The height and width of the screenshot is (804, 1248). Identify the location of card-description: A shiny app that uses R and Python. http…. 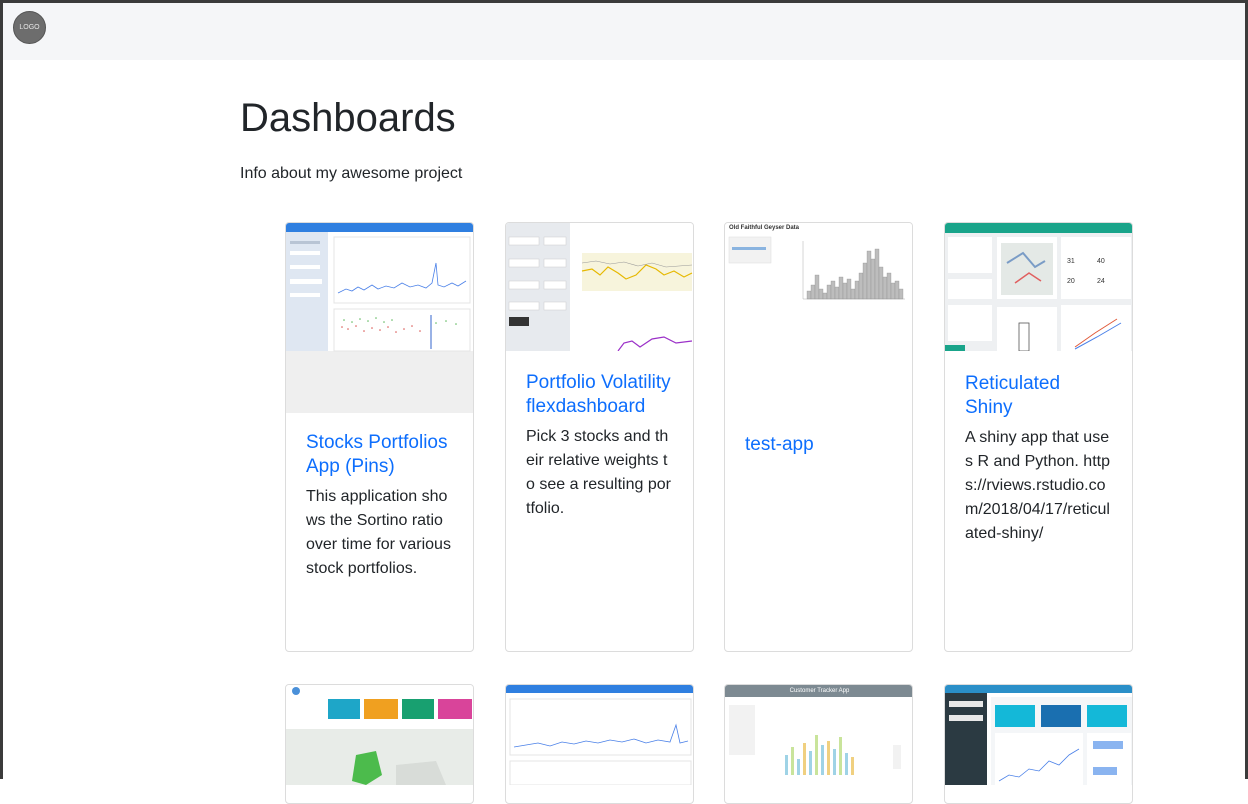
(1037, 485).